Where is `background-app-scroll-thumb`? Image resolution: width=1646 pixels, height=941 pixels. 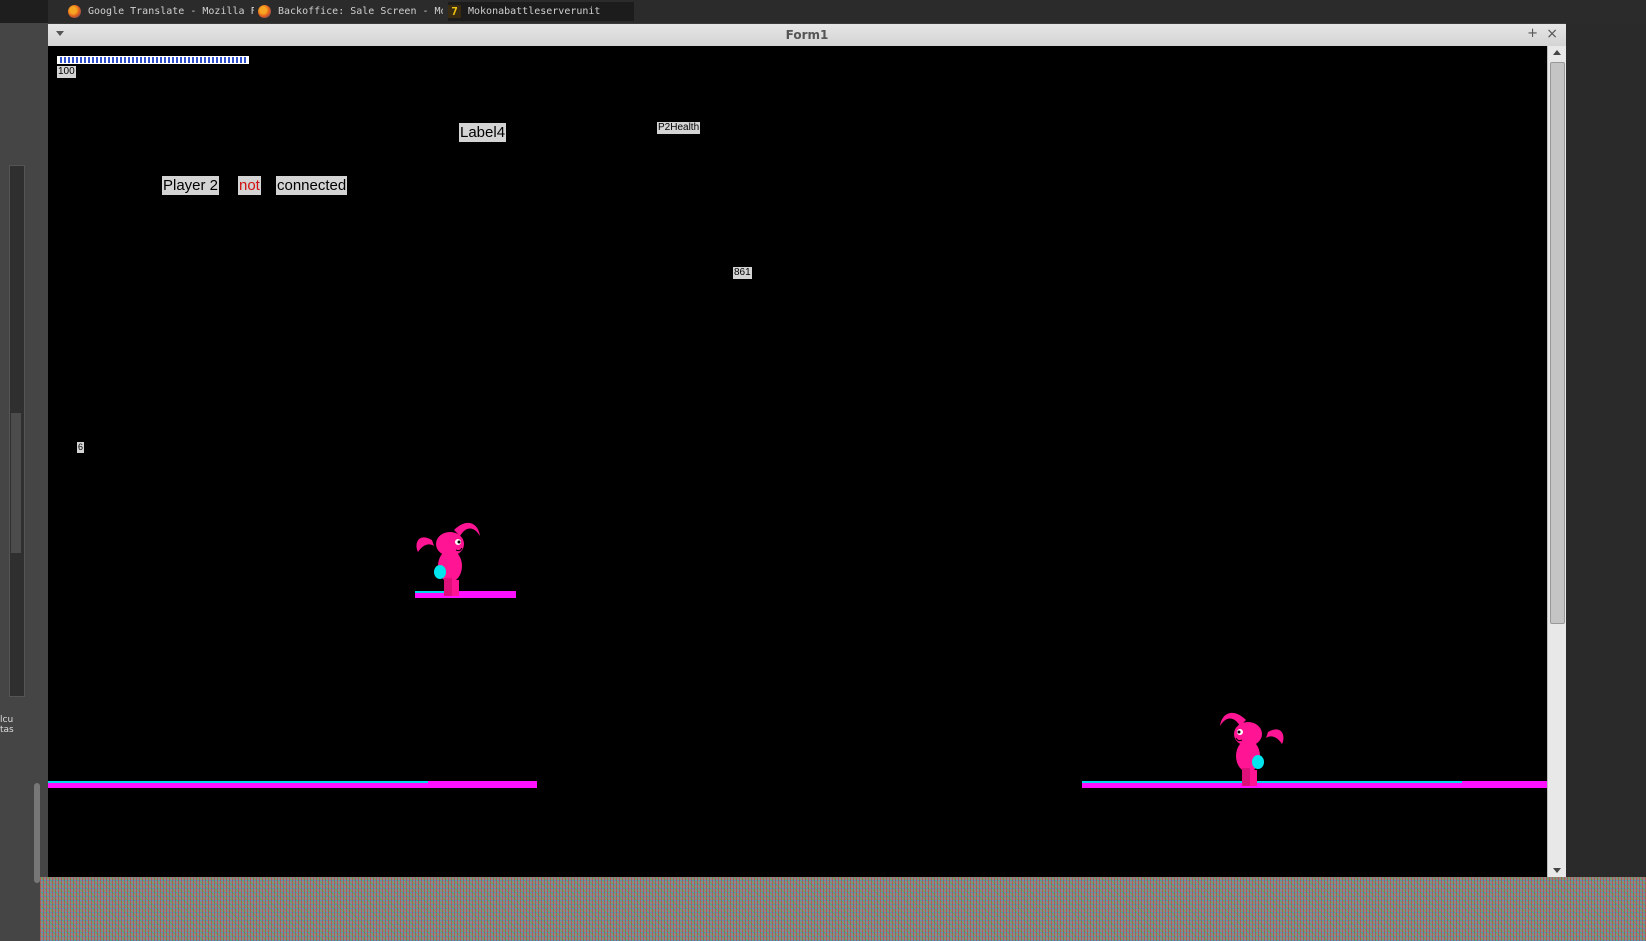 background-app-scroll-thumb is located at coordinates (16, 483).